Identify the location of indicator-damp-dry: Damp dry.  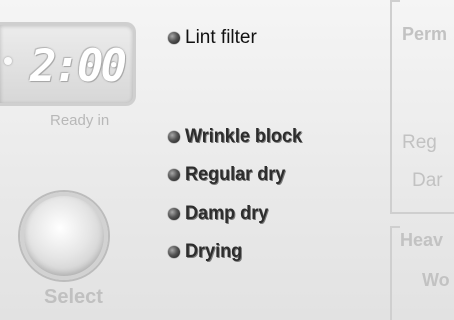
(220, 214).